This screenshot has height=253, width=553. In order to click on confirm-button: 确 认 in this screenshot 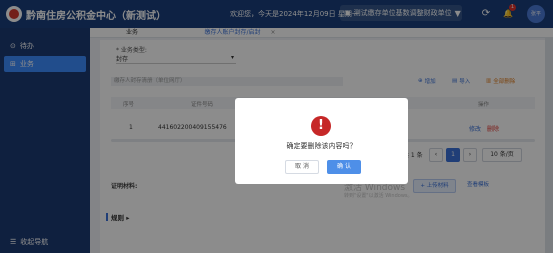, I will do `click(344, 167)`.